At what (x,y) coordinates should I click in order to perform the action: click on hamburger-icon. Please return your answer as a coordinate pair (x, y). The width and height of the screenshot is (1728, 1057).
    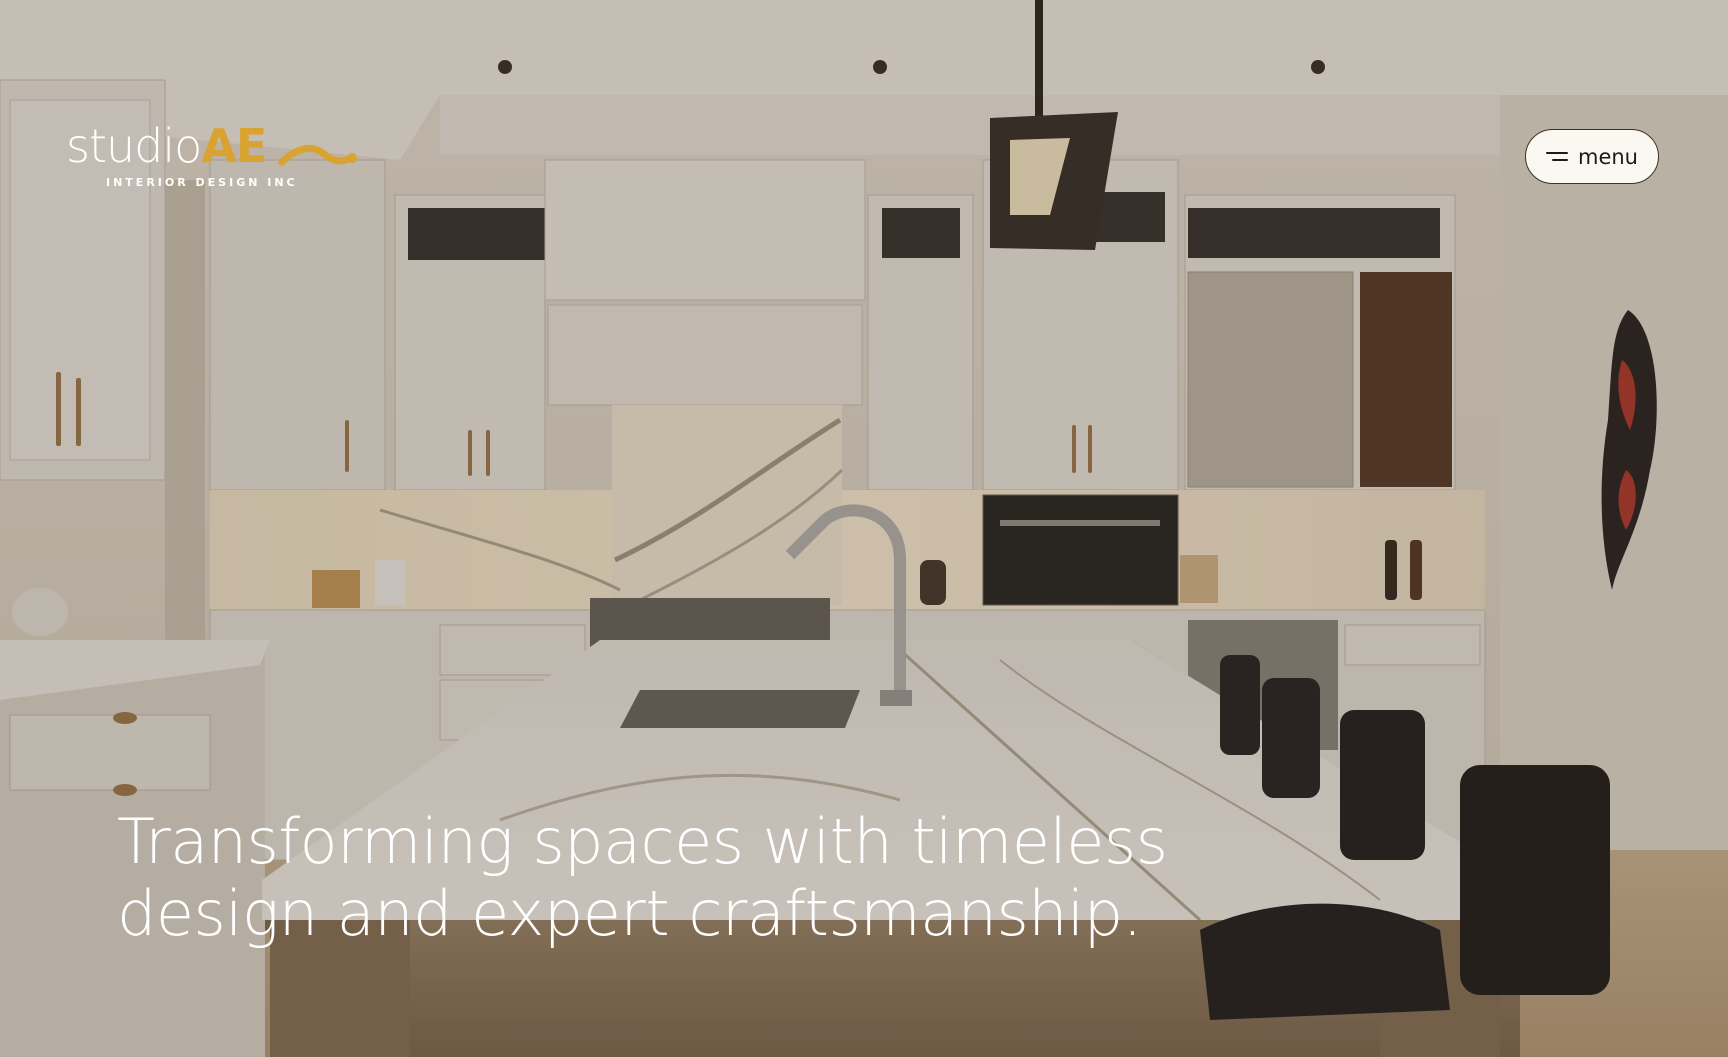
    Looking at the image, I should click on (1557, 156).